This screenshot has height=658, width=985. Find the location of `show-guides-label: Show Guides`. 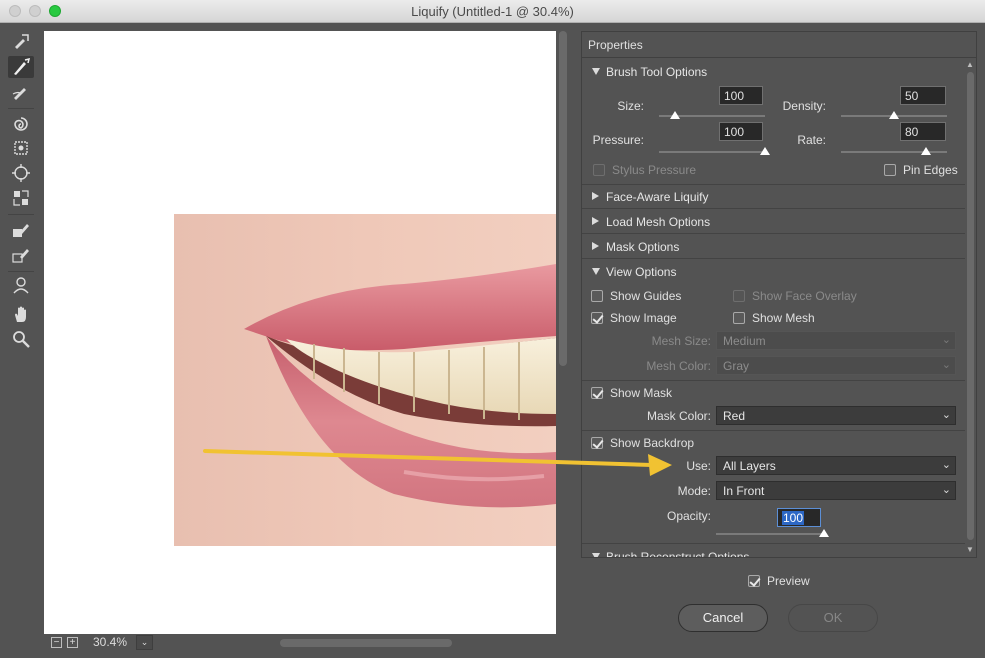

show-guides-label: Show Guides is located at coordinates (646, 296).